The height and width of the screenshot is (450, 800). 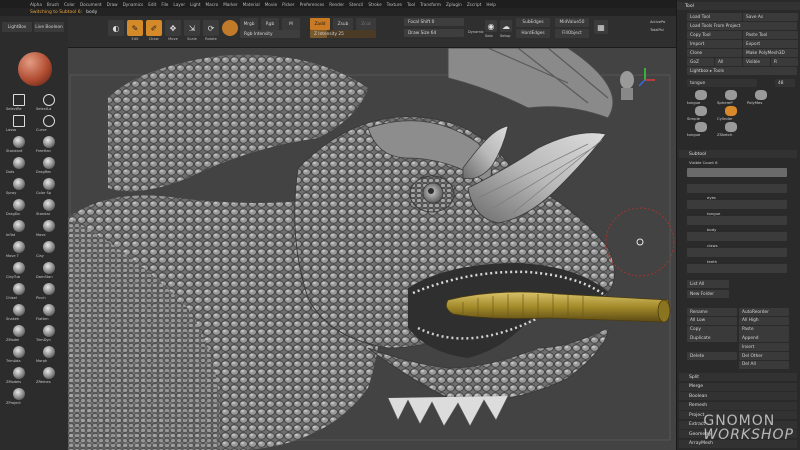 I want to click on subpalette-split: Split, so click(x=738, y=377).